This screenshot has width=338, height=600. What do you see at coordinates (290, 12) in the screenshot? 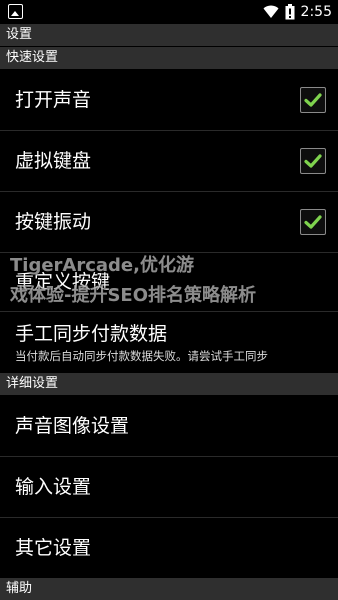
I see `battery-alert-icon` at bounding box center [290, 12].